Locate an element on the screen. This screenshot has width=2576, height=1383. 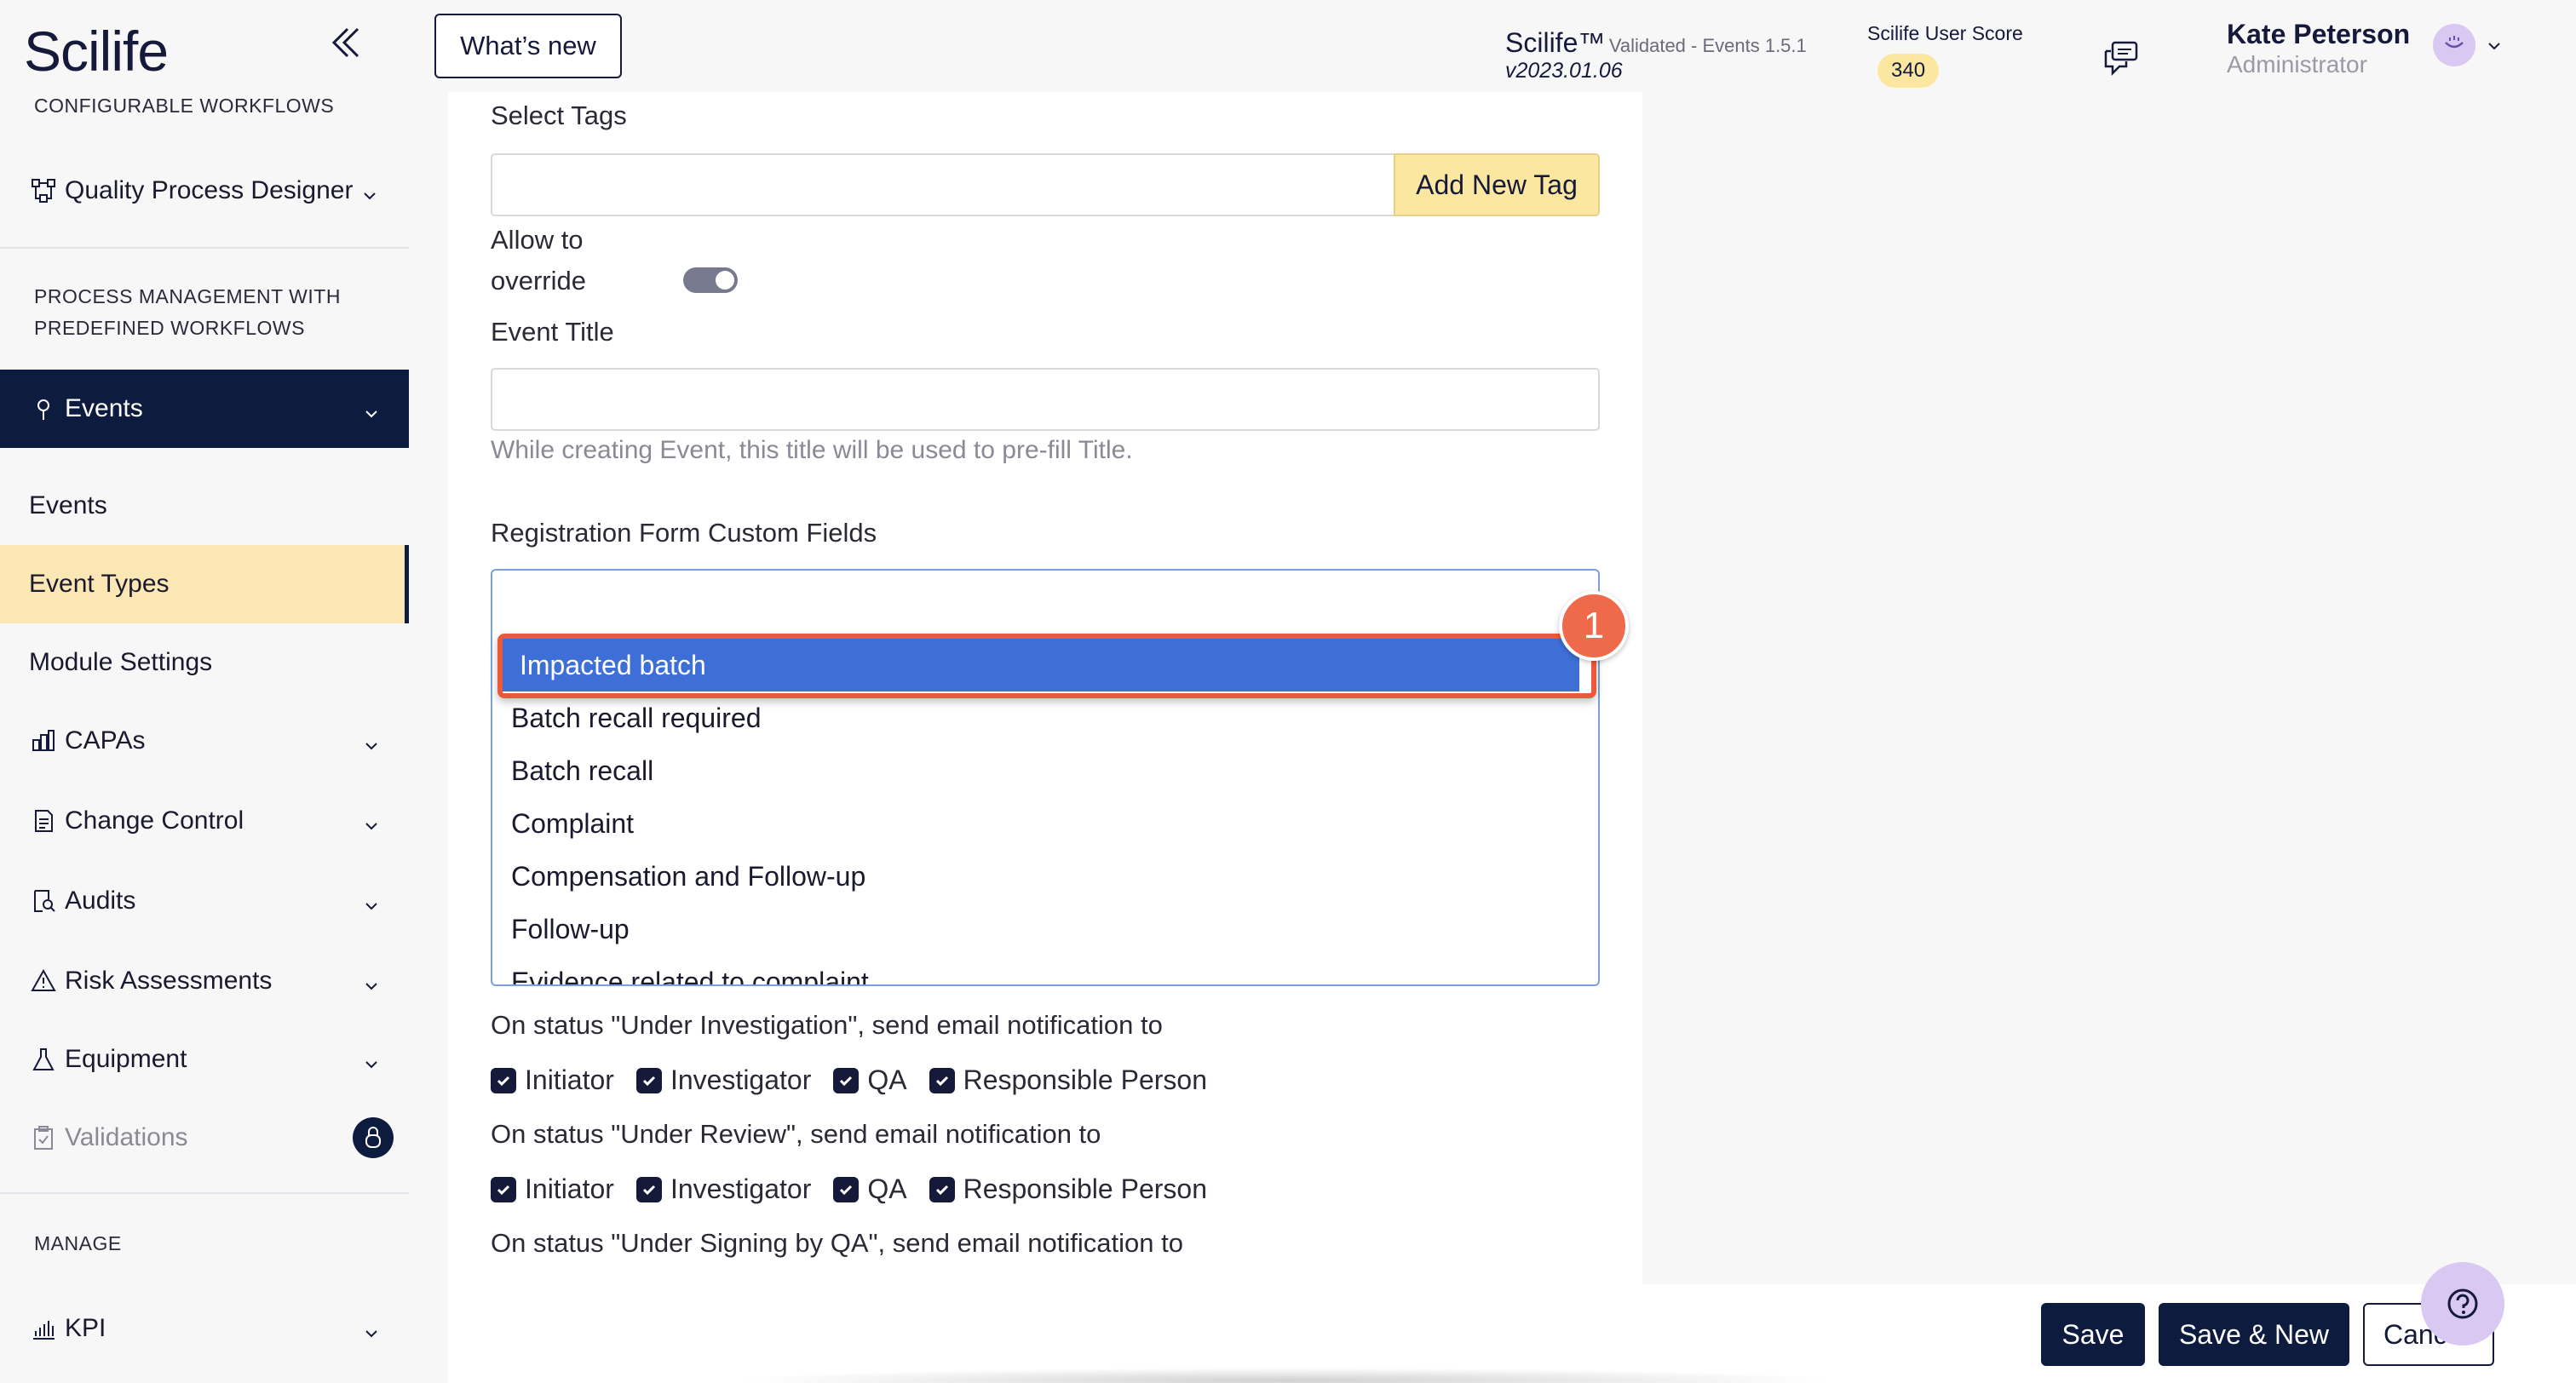
sidebar-item-events: Events is located at coordinates (205, 506).